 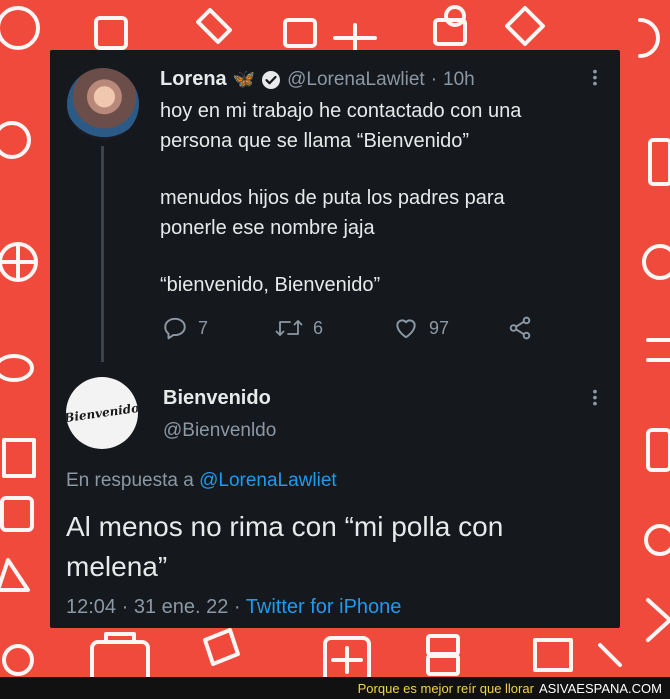 What do you see at coordinates (439, 327) in the screenshot?
I see `like-count: 97` at bounding box center [439, 327].